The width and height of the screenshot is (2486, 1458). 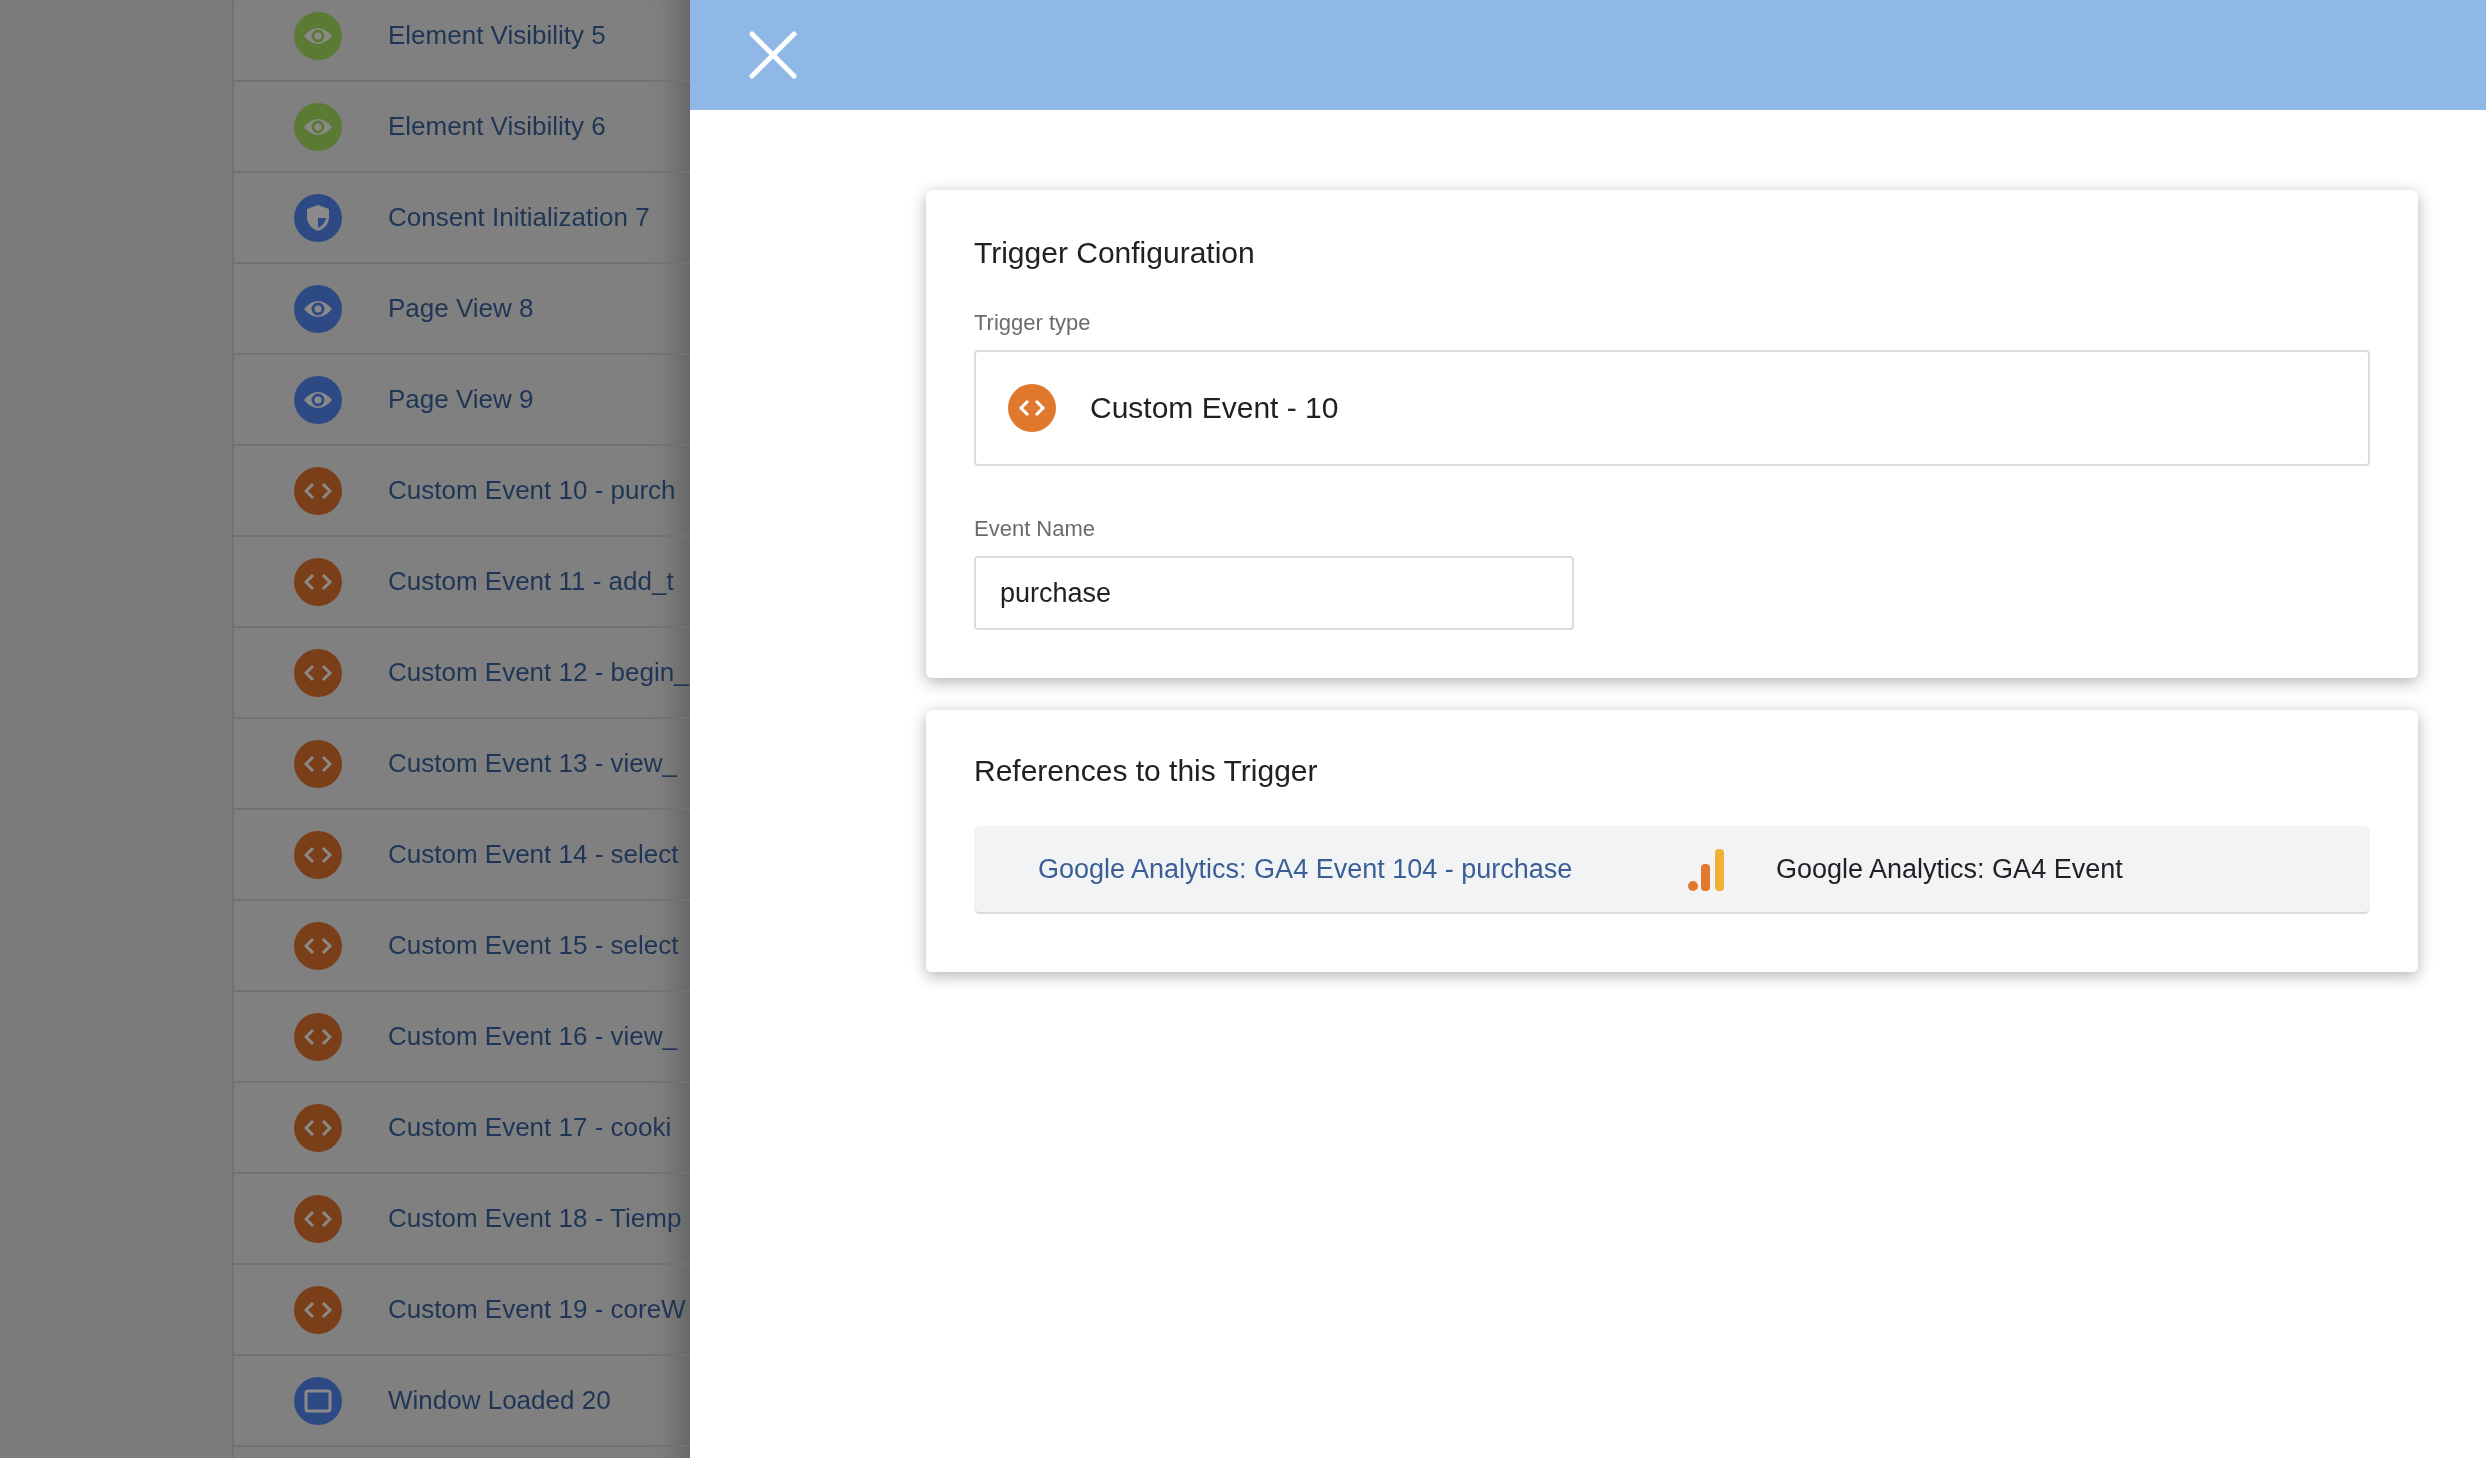 I want to click on trigger-name: Page View 9, so click(x=461, y=399).